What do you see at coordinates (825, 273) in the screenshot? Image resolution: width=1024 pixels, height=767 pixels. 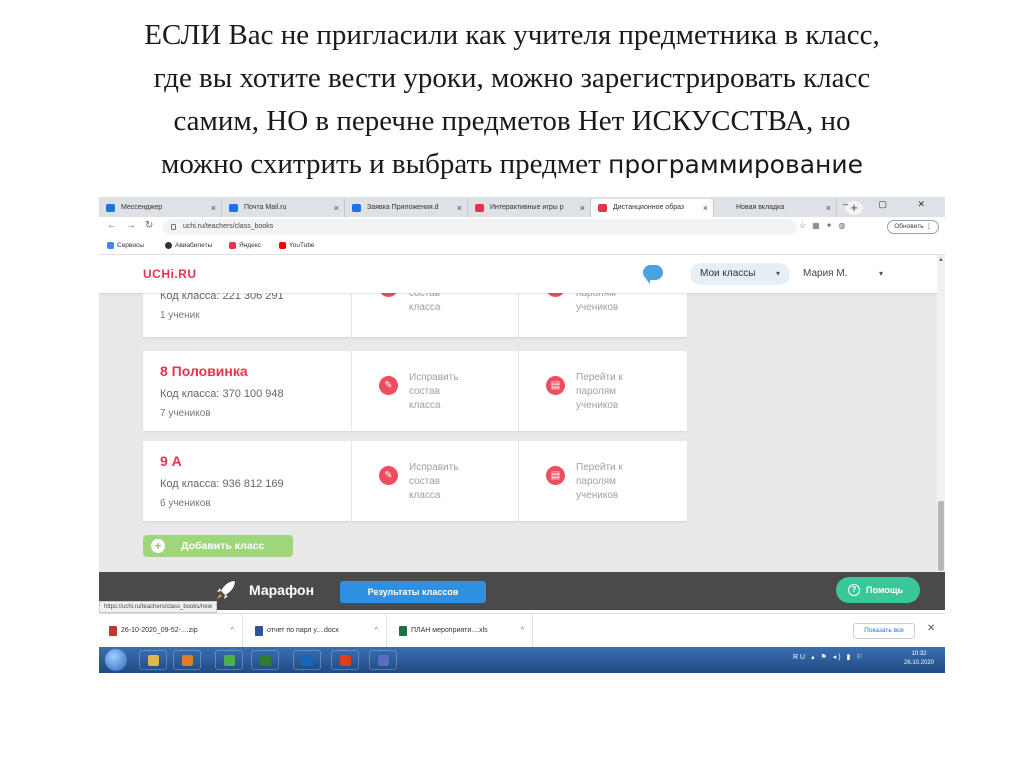 I see `user-name: Мария М.` at bounding box center [825, 273].